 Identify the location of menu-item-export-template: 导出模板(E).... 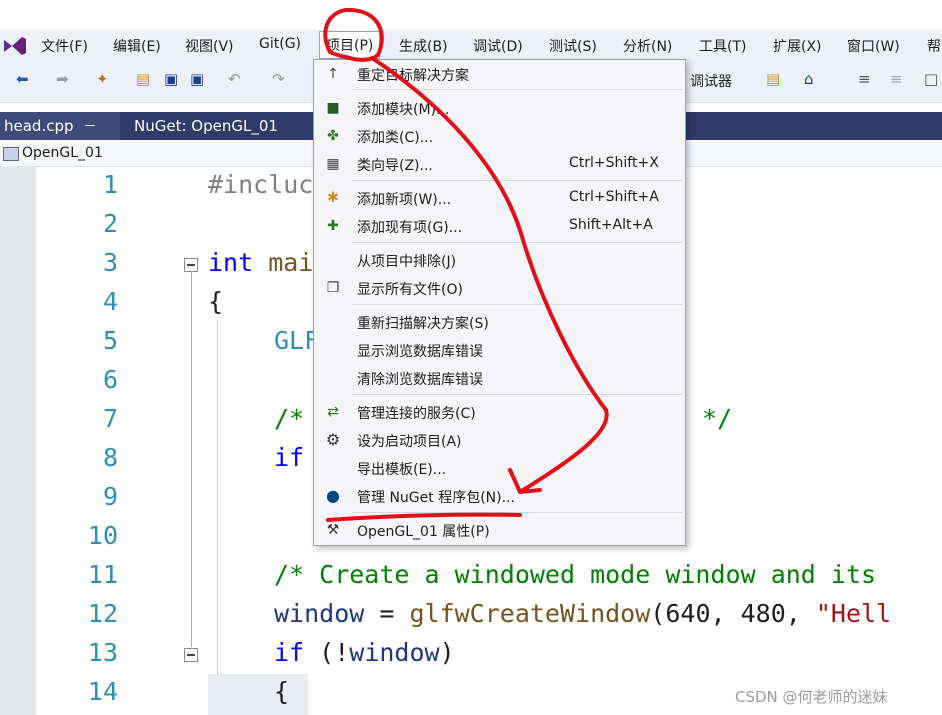
(499, 468).